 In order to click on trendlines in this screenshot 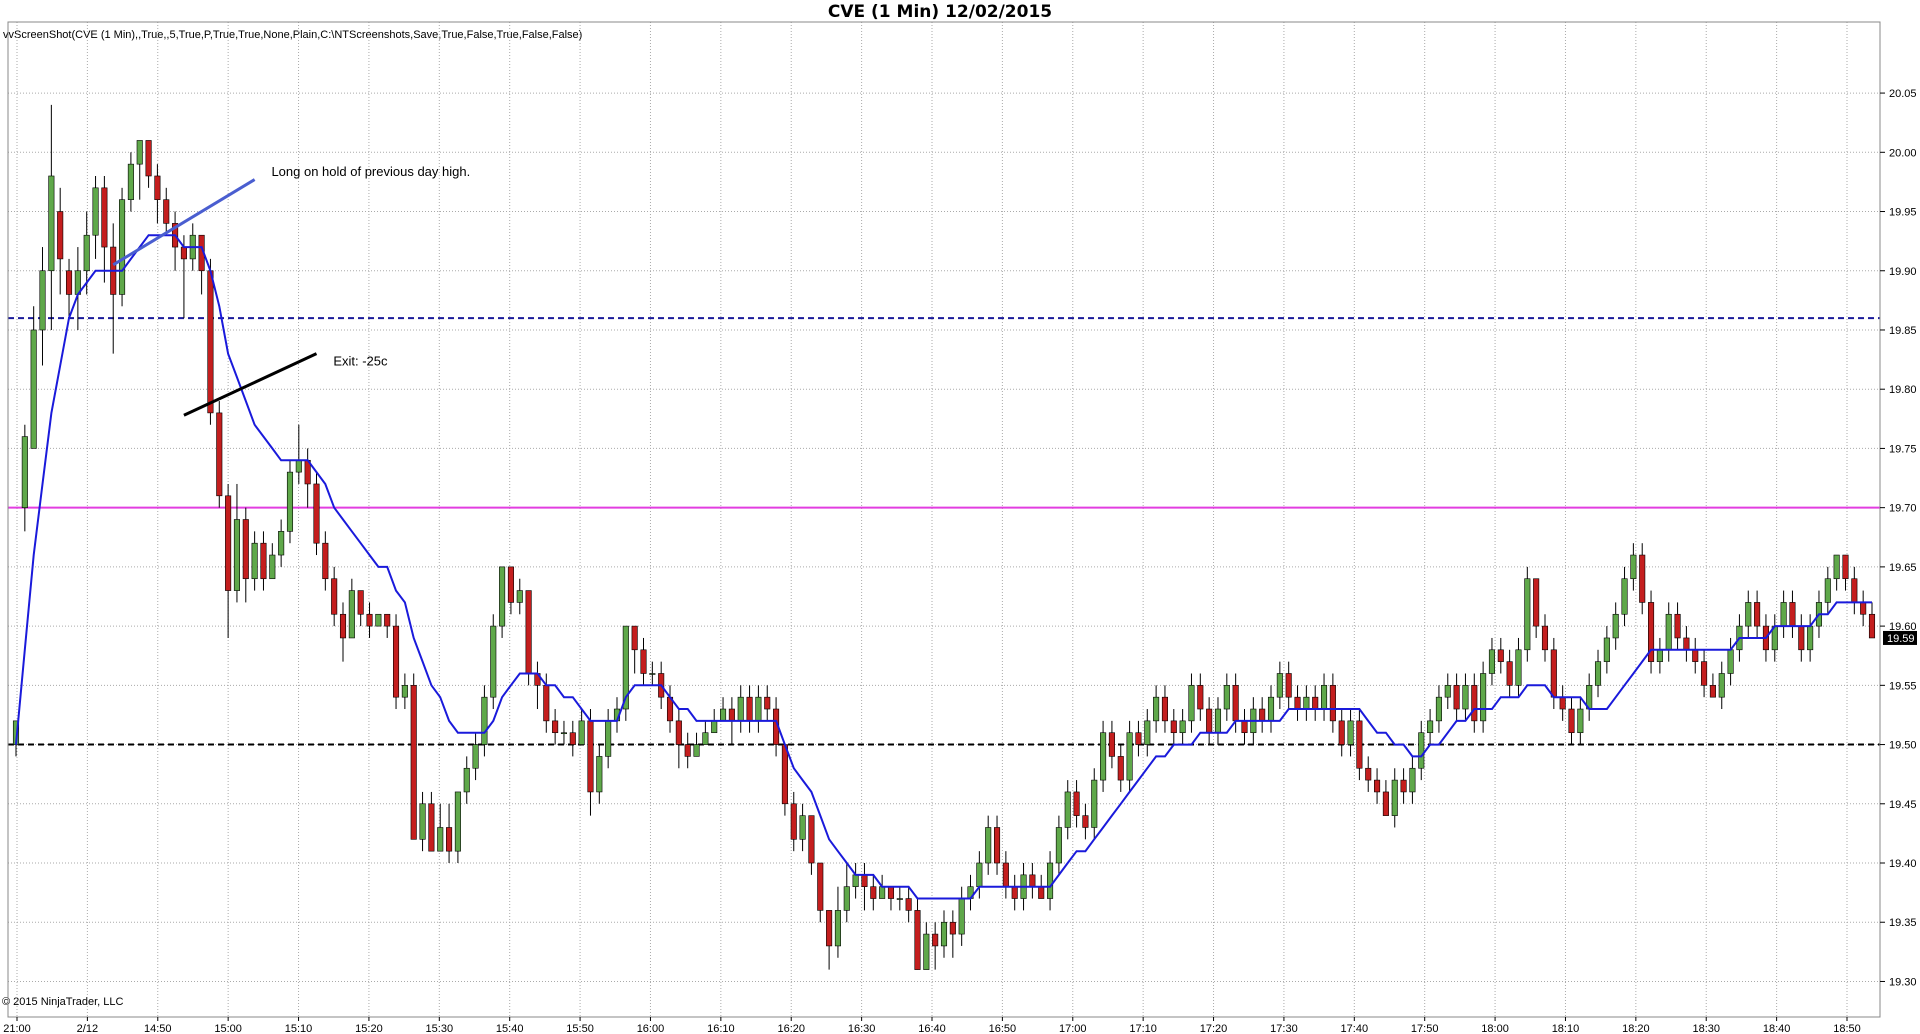, I will do `click(215, 297)`.